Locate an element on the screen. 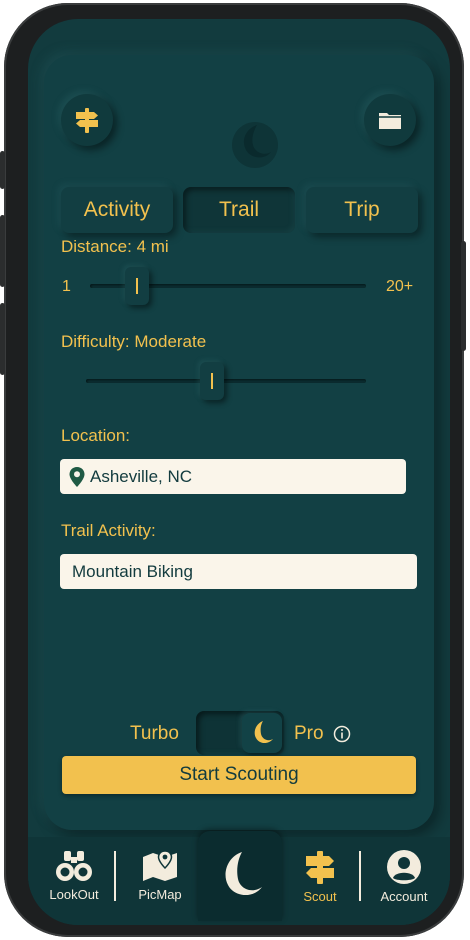  difficulty-slider-thumb is located at coordinates (212, 381).